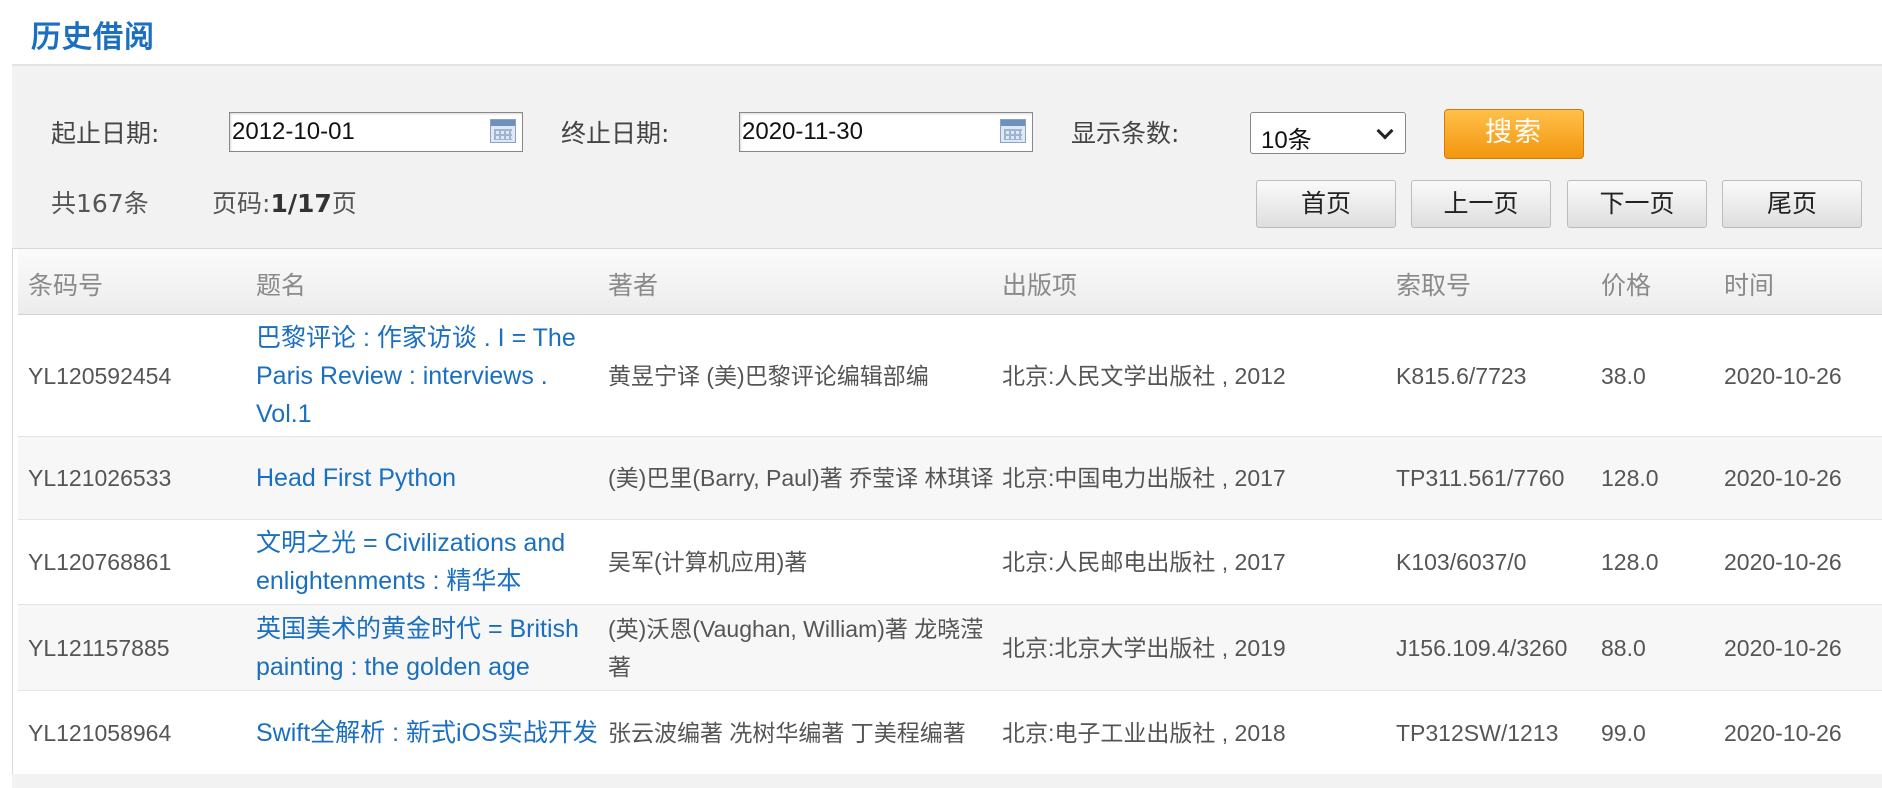  What do you see at coordinates (1125, 133) in the screenshot?
I see `count-label: 显示条数:` at bounding box center [1125, 133].